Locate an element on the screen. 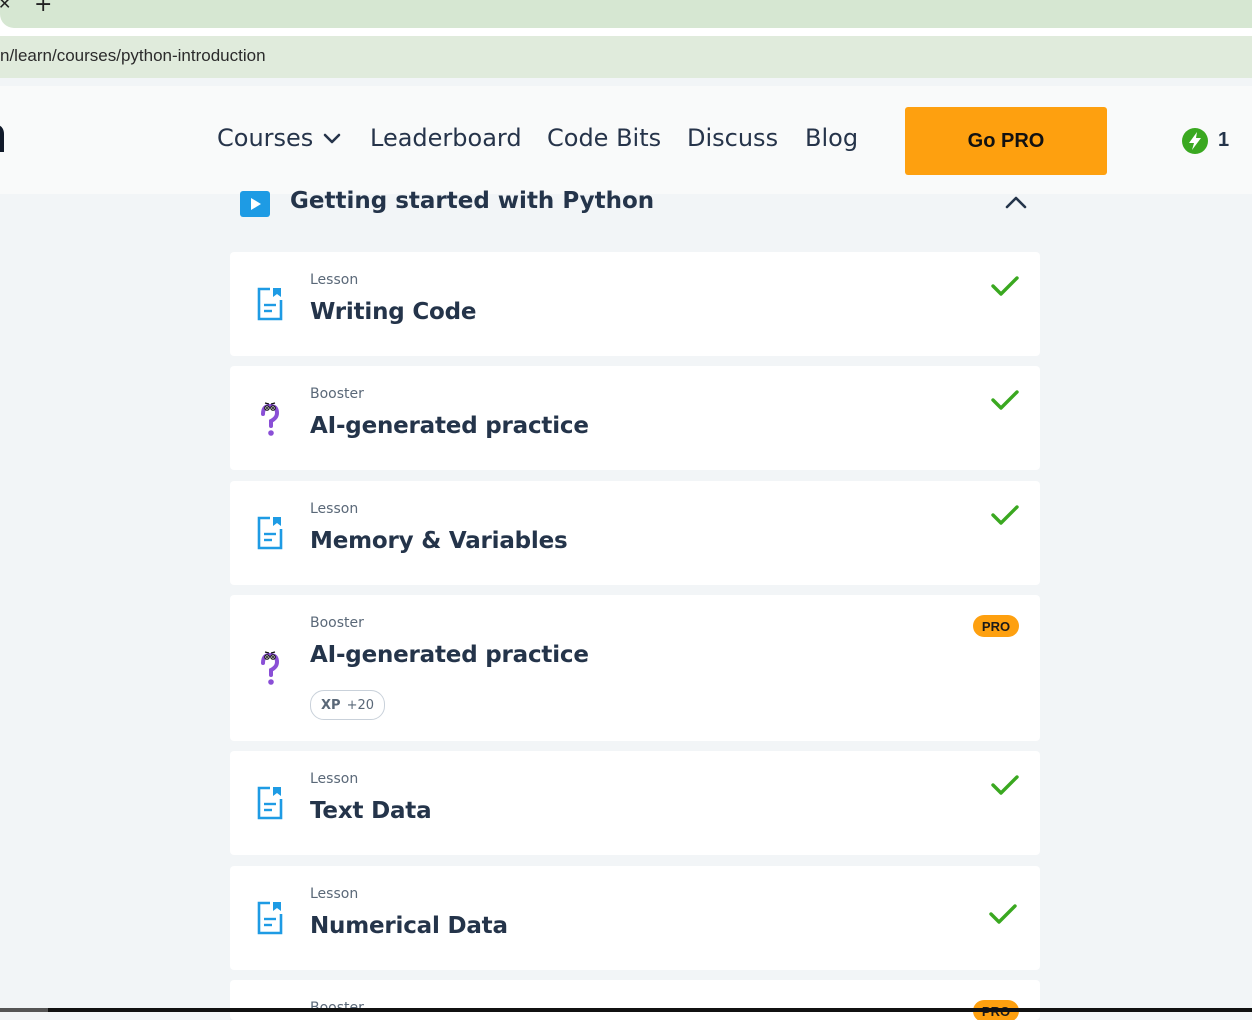  list-item: Booster AI-generated practice is located at coordinates (635, 418).